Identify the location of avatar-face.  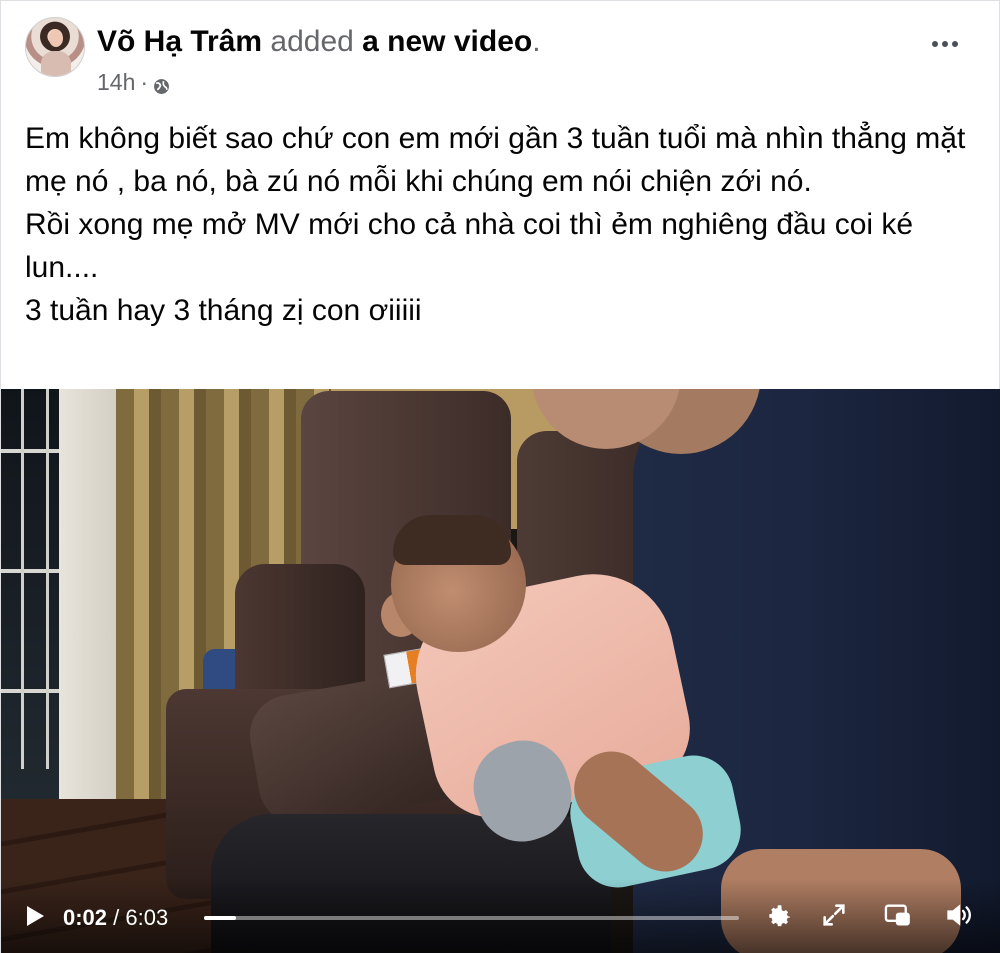
(56, 38).